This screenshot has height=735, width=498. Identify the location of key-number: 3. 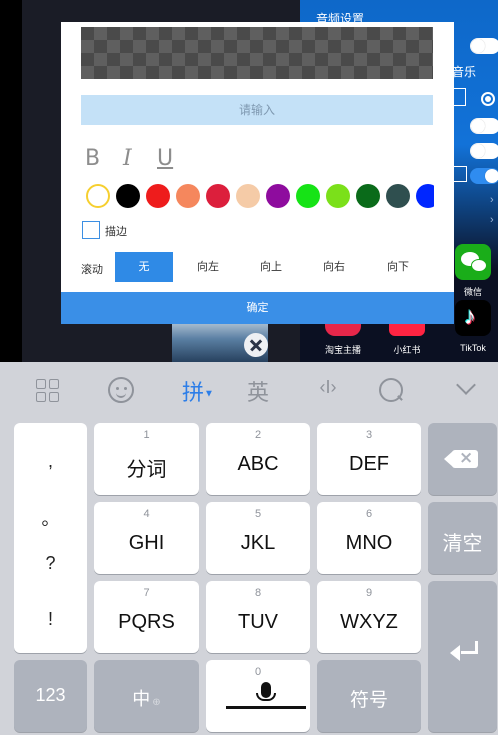
(369, 435).